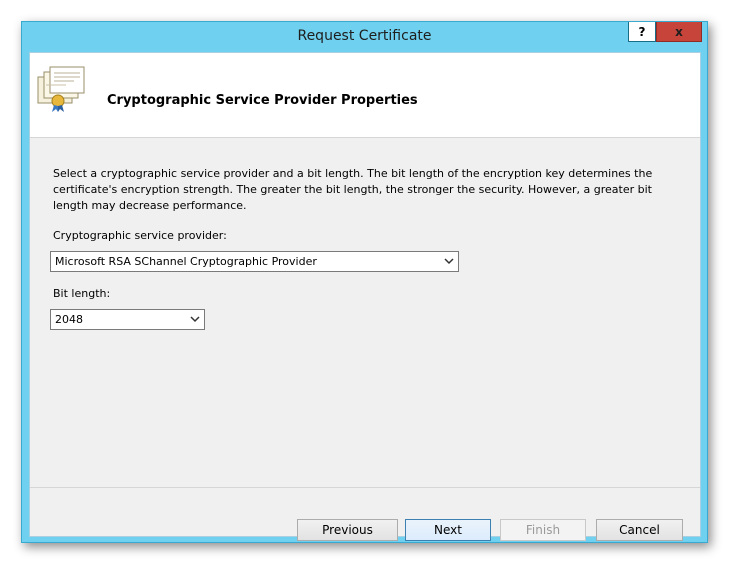 The height and width of the screenshot is (584, 750). I want to click on bit-length-select: 2048, so click(127, 319).